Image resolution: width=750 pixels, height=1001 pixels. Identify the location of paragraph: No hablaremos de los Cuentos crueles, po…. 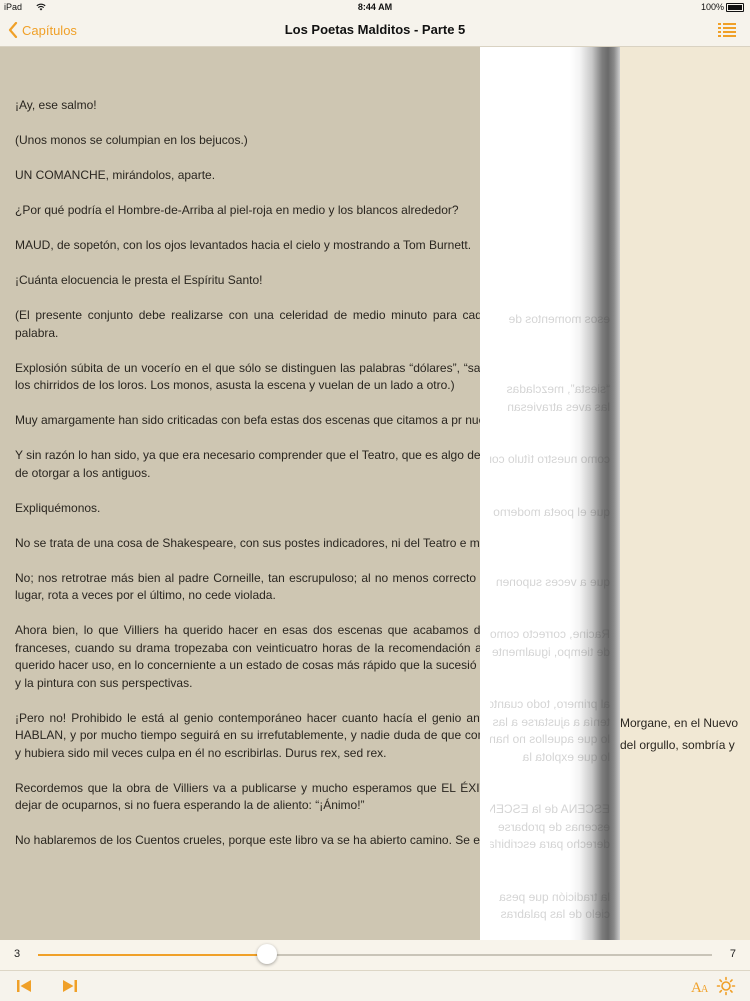
(247, 840).